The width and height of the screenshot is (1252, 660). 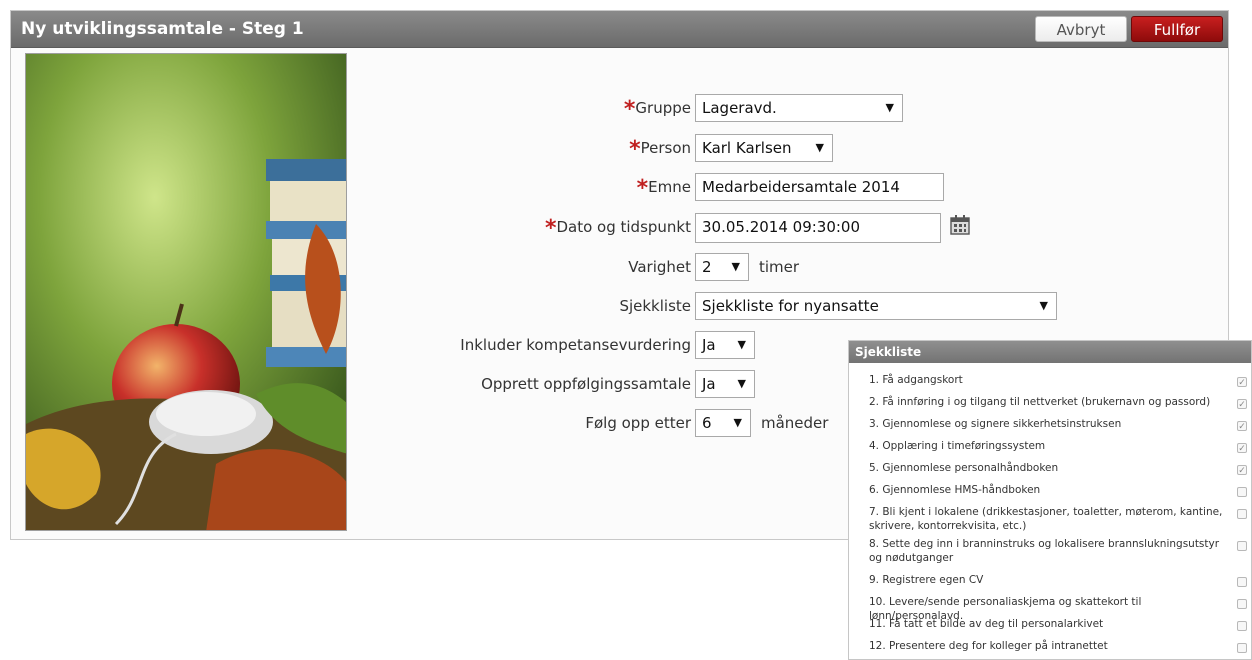 I want to click on emne-row: *Emne, so click(x=566, y=187).